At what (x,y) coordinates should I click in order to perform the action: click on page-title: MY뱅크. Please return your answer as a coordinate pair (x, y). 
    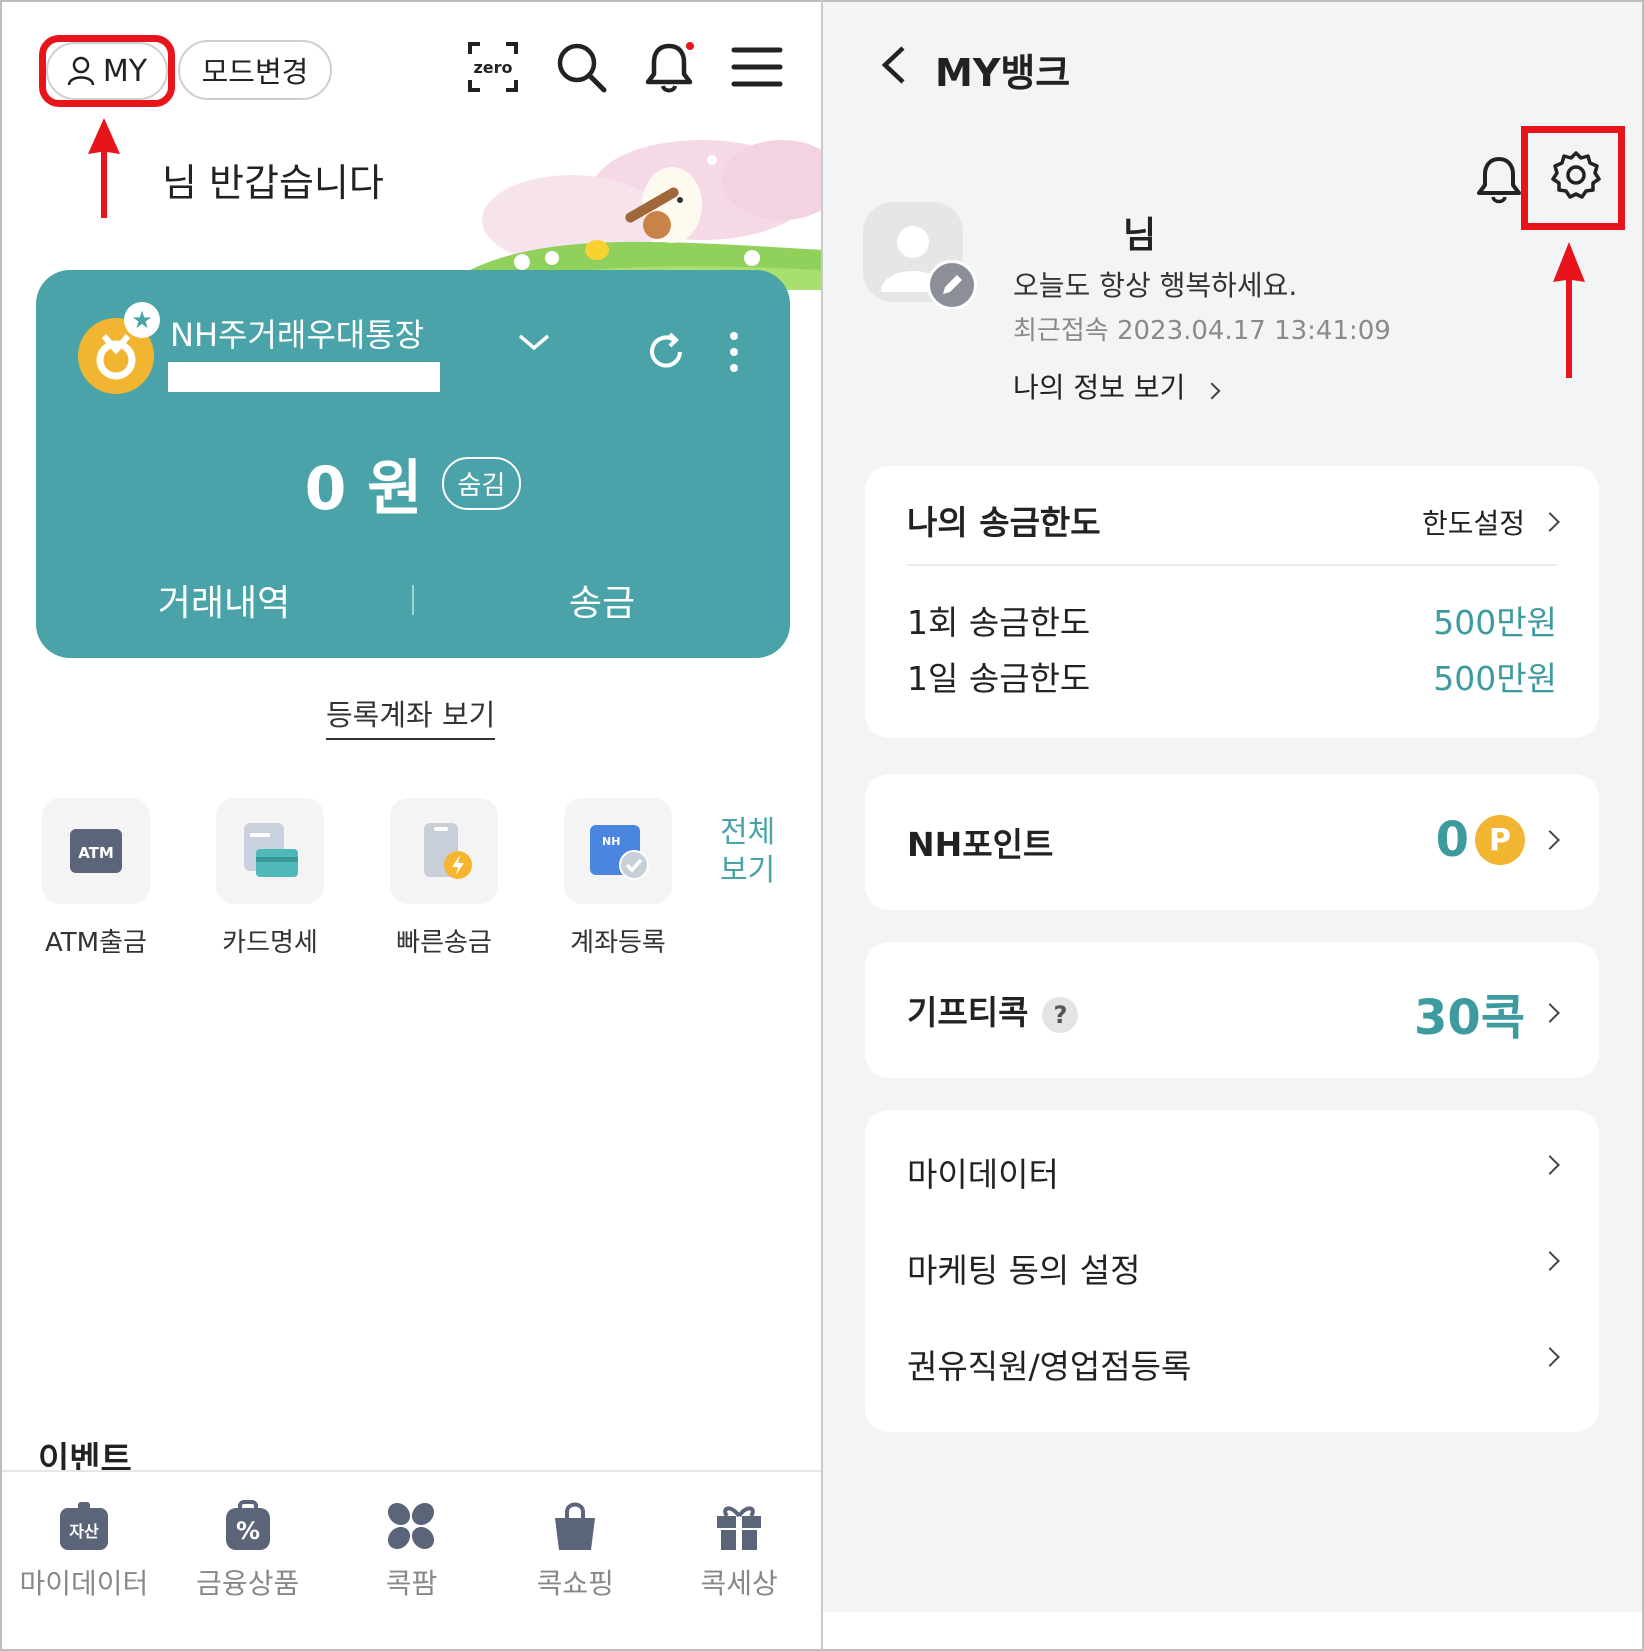
    Looking at the image, I should click on (1003, 73).